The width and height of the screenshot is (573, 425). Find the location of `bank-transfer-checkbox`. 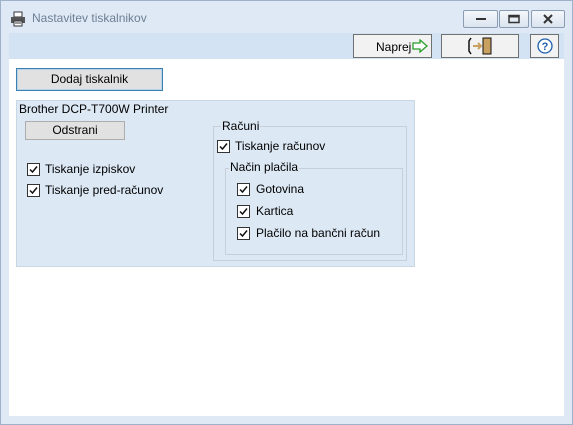

bank-transfer-checkbox is located at coordinates (243, 233).